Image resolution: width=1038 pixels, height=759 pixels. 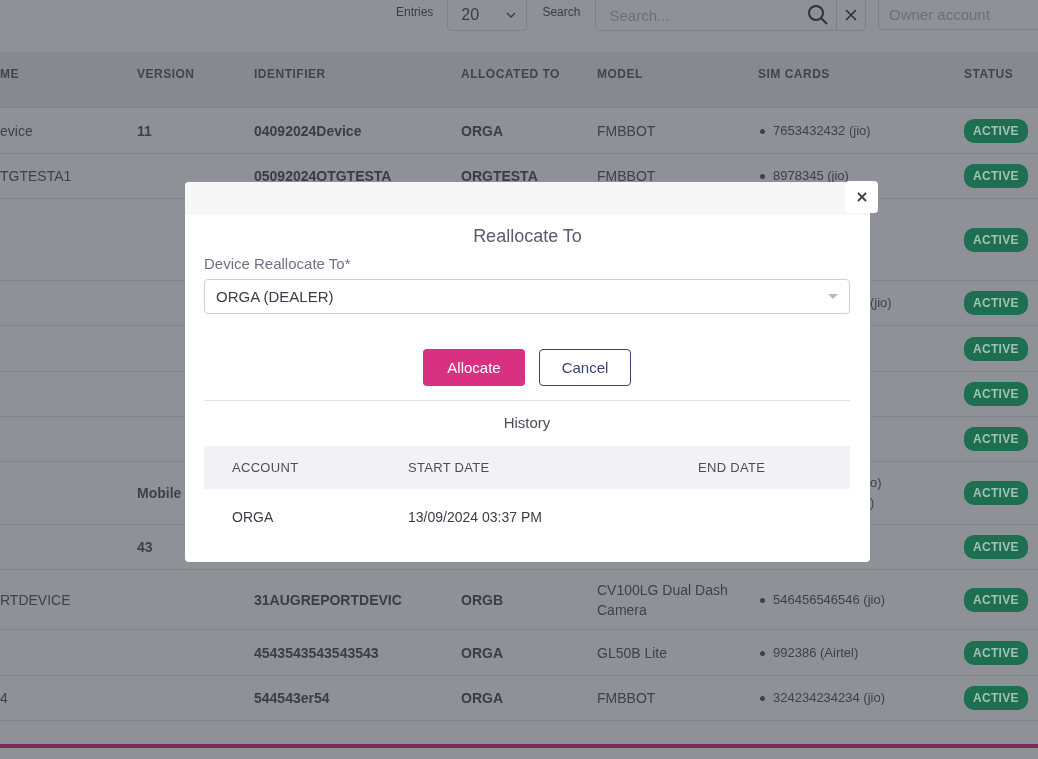 What do you see at coordinates (253, 517) in the screenshot?
I see `history-cell: ORGA` at bounding box center [253, 517].